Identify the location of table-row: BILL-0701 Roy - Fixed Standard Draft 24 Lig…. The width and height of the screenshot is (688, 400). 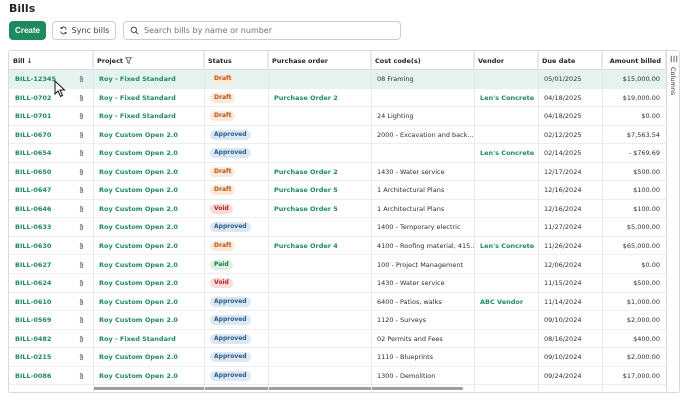
(337, 116).